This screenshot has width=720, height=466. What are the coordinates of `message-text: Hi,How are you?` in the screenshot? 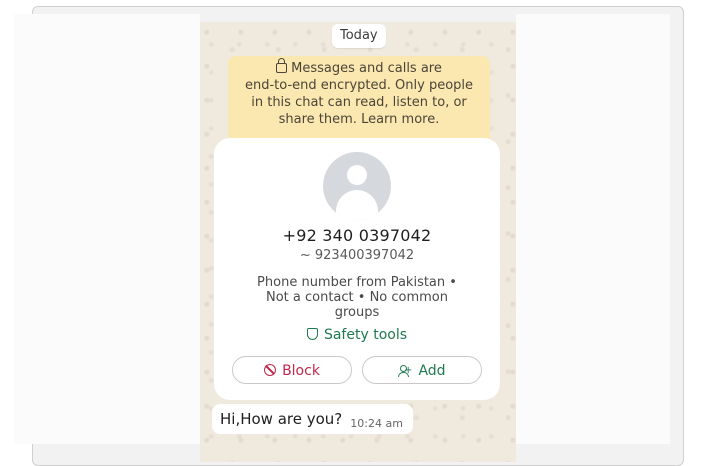 It's located at (281, 419).